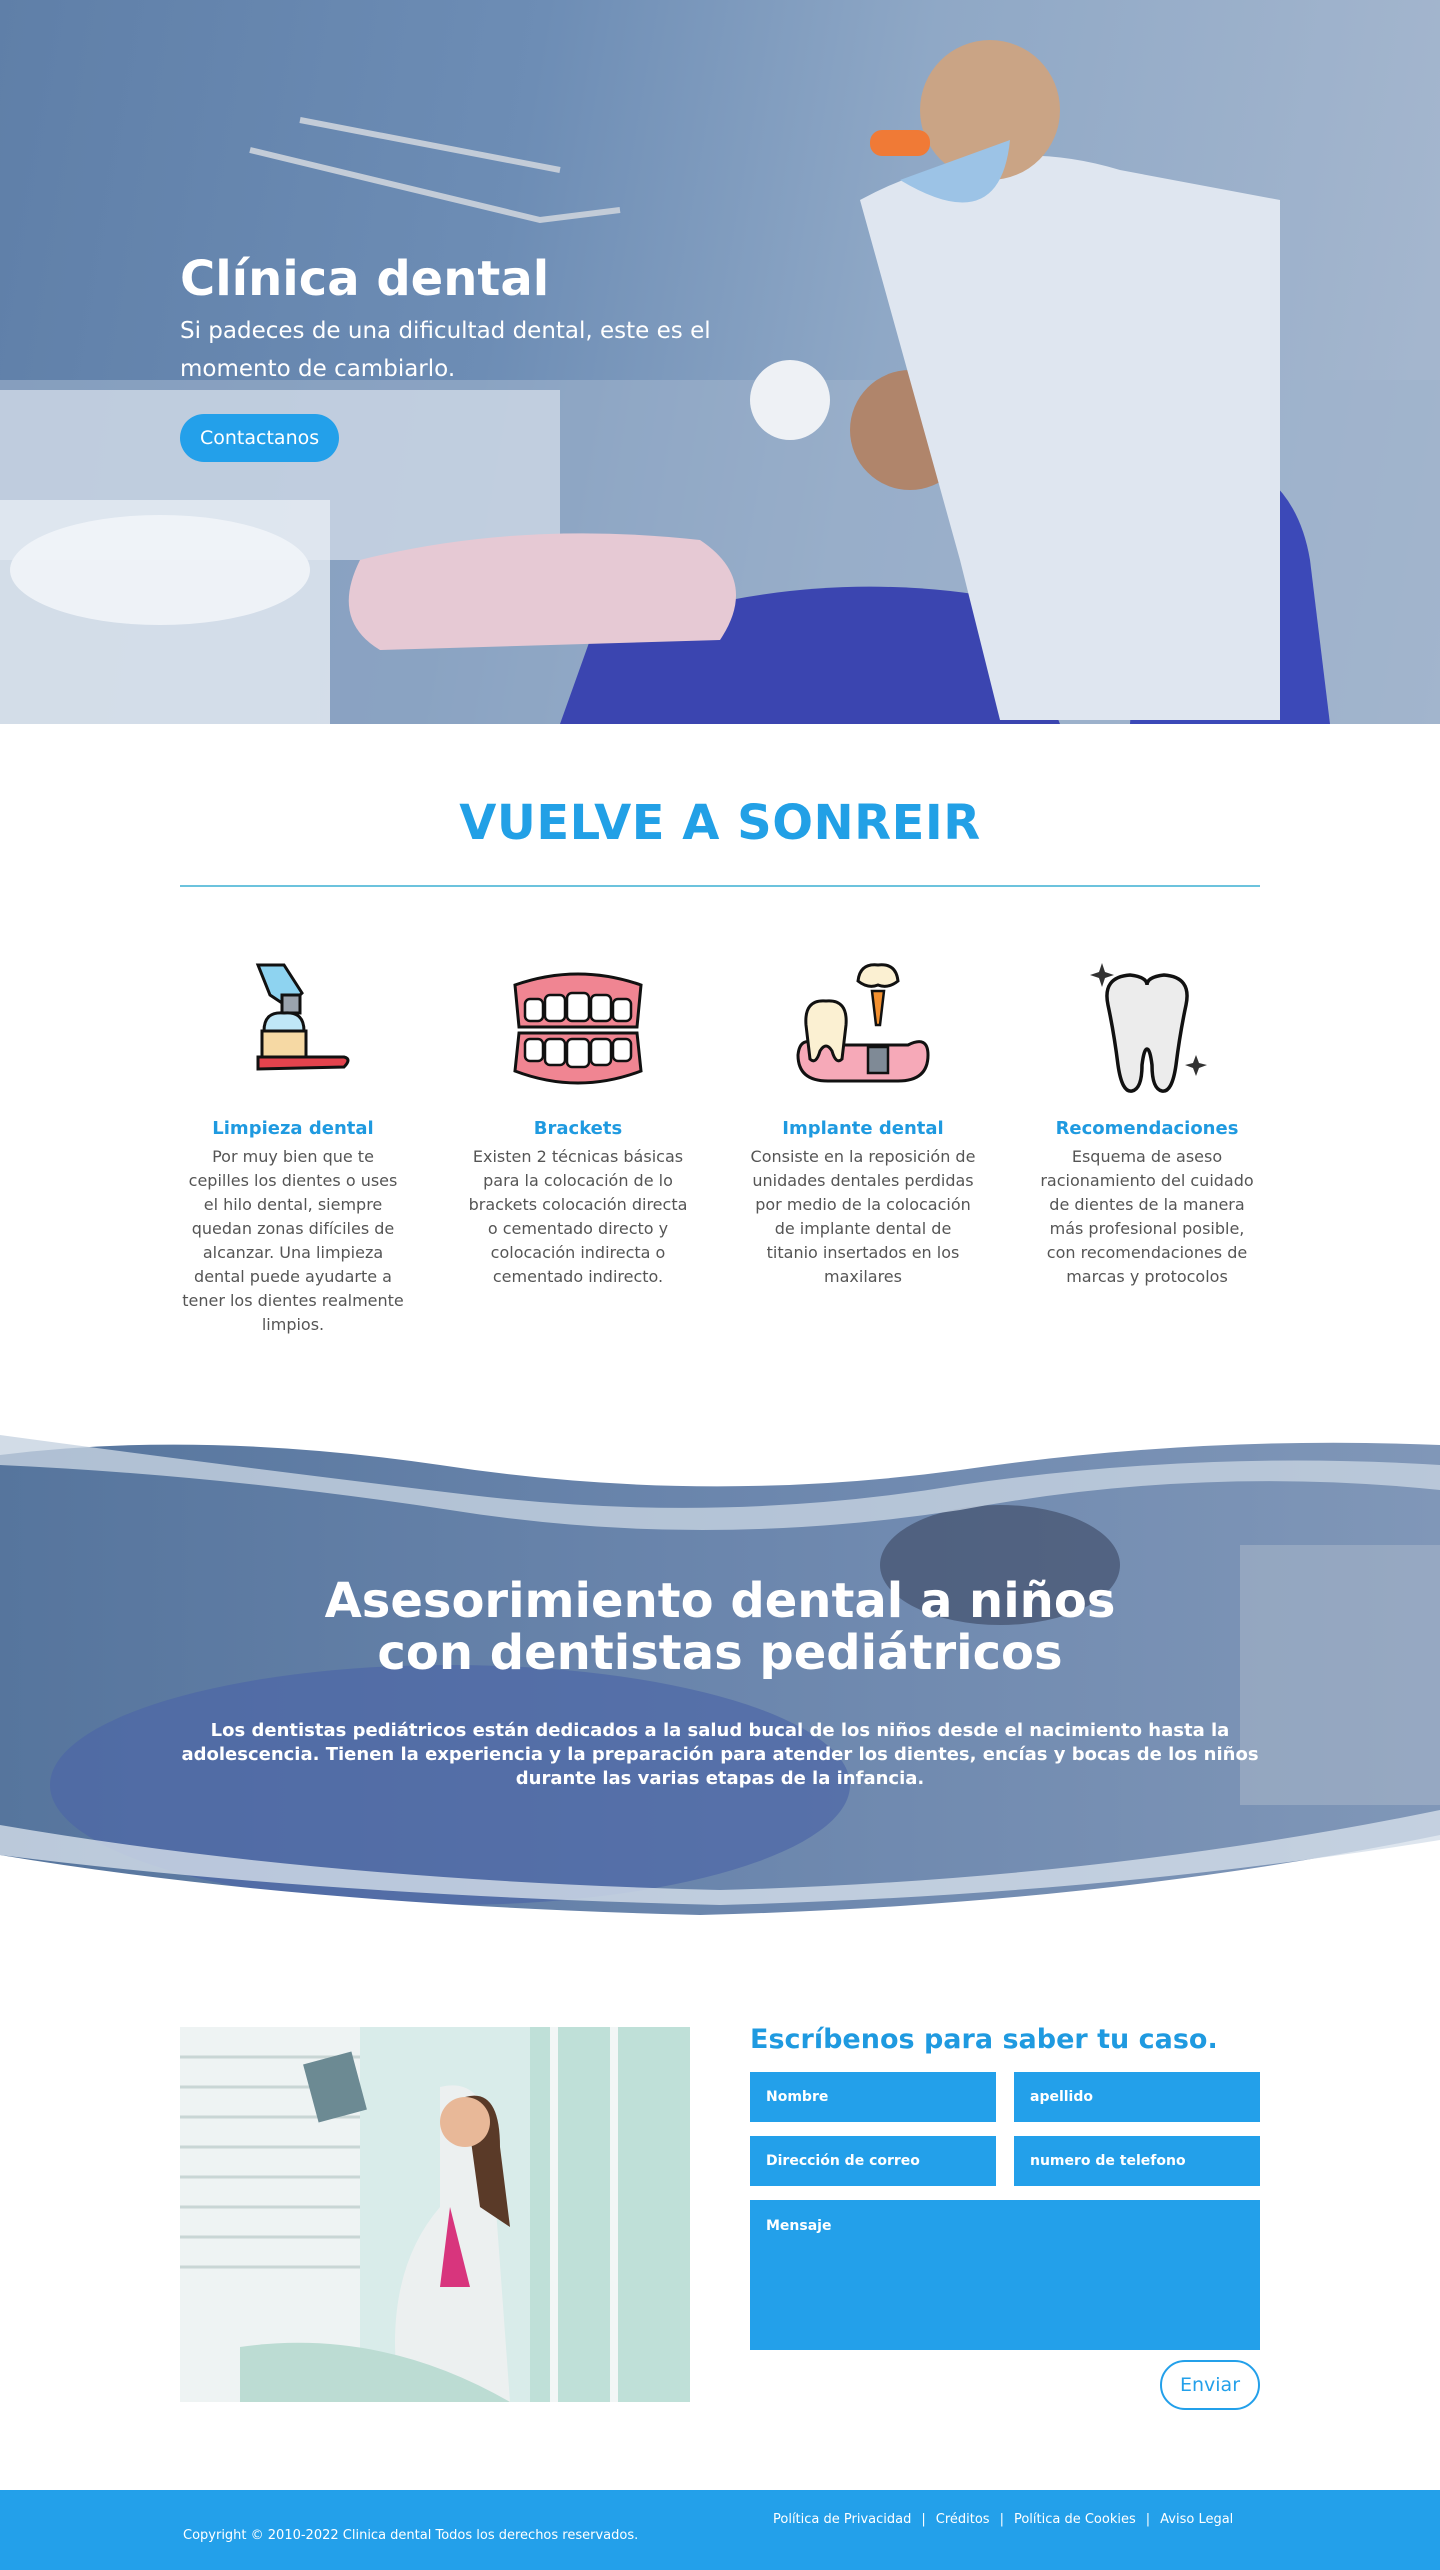 The image size is (1440, 2570). What do you see at coordinates (873, 2177) in the screenshot?
I see `email-field: Dirección de correo electrónico` at bounding box center [873, 2177].